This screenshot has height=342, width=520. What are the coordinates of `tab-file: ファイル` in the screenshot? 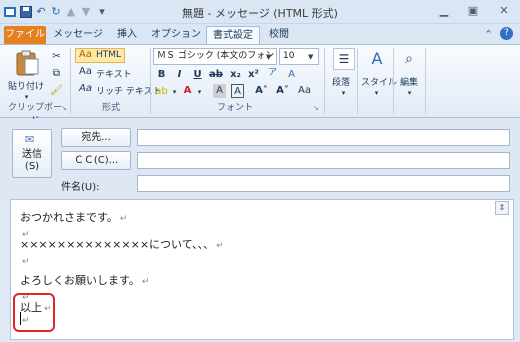 It's located at (25, 35).